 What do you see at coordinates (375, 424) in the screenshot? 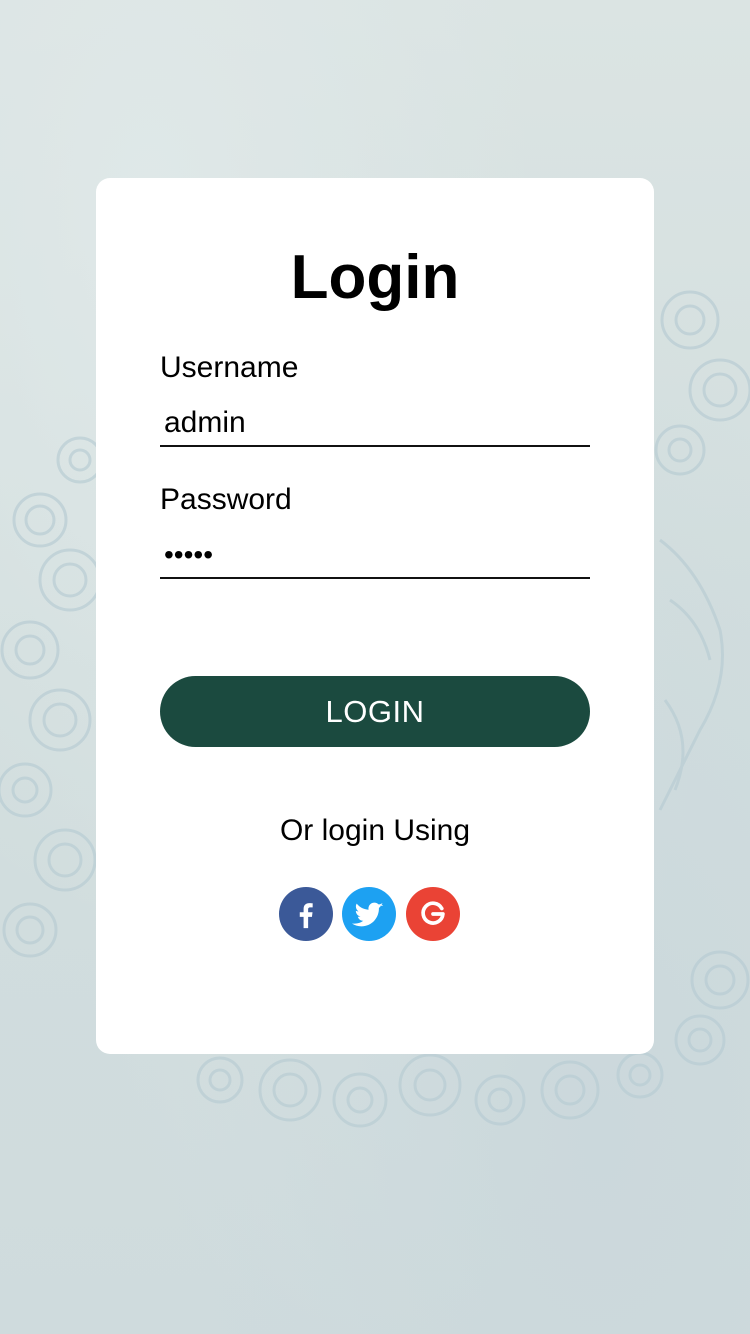
I see `username-field` at bounding box center [375, 424].